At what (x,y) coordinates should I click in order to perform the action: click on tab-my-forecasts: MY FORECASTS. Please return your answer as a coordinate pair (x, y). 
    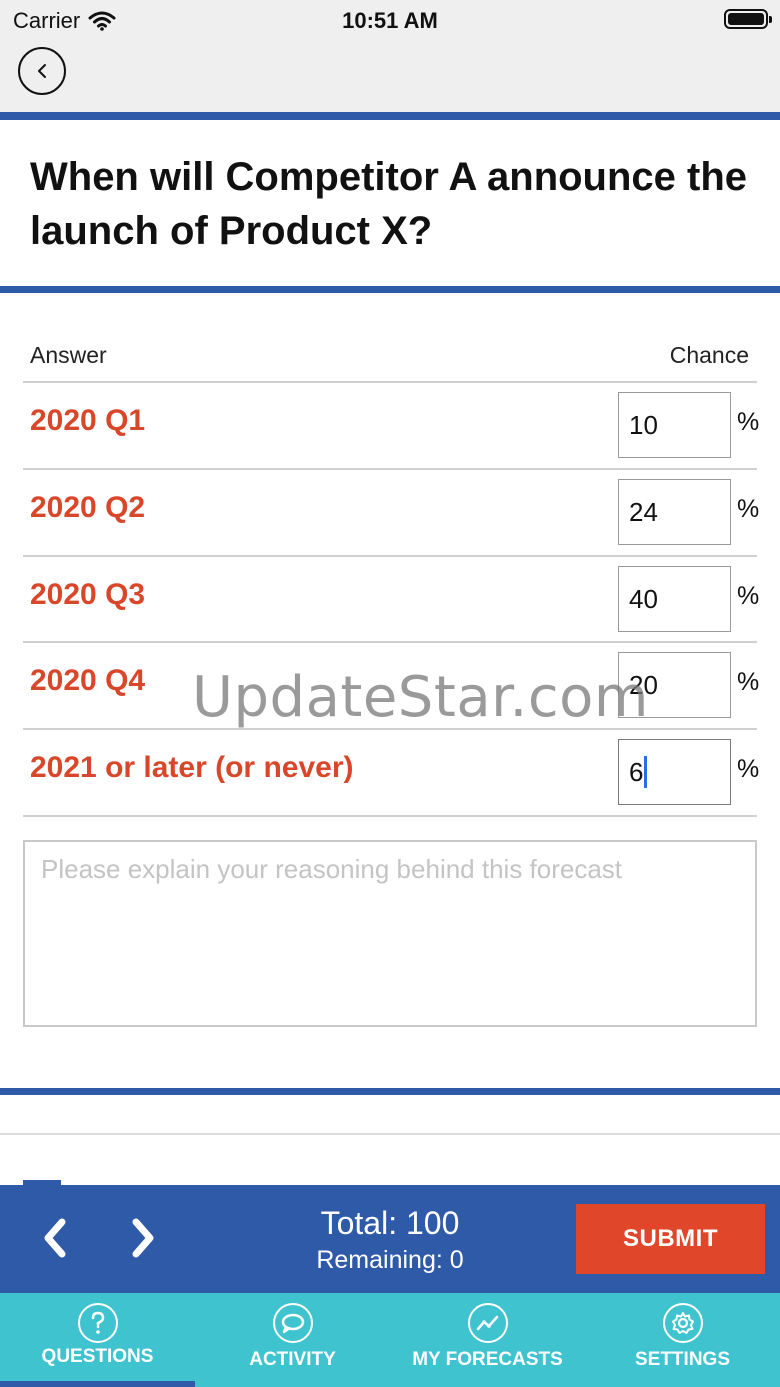
    Looking at the image, I should click on (487, 1340).